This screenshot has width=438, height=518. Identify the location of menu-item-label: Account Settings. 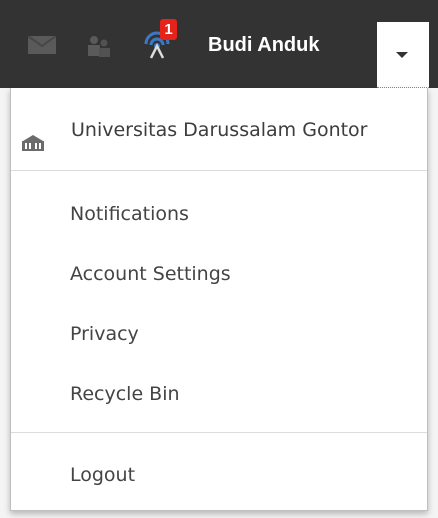
(150, 274).